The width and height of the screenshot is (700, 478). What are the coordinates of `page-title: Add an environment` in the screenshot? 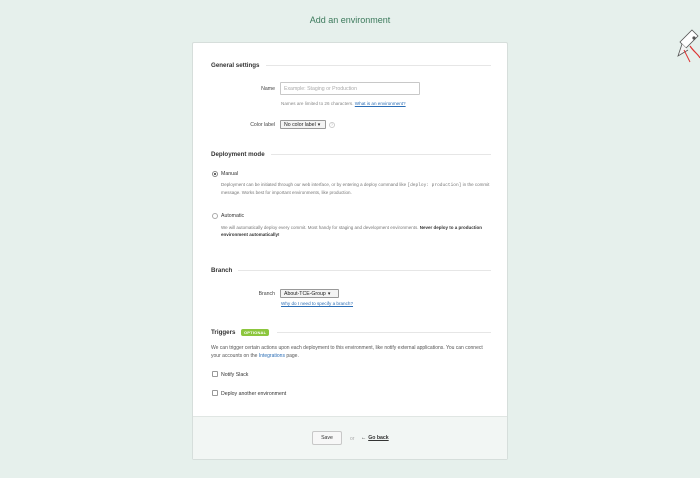 It's located at (350, 20).